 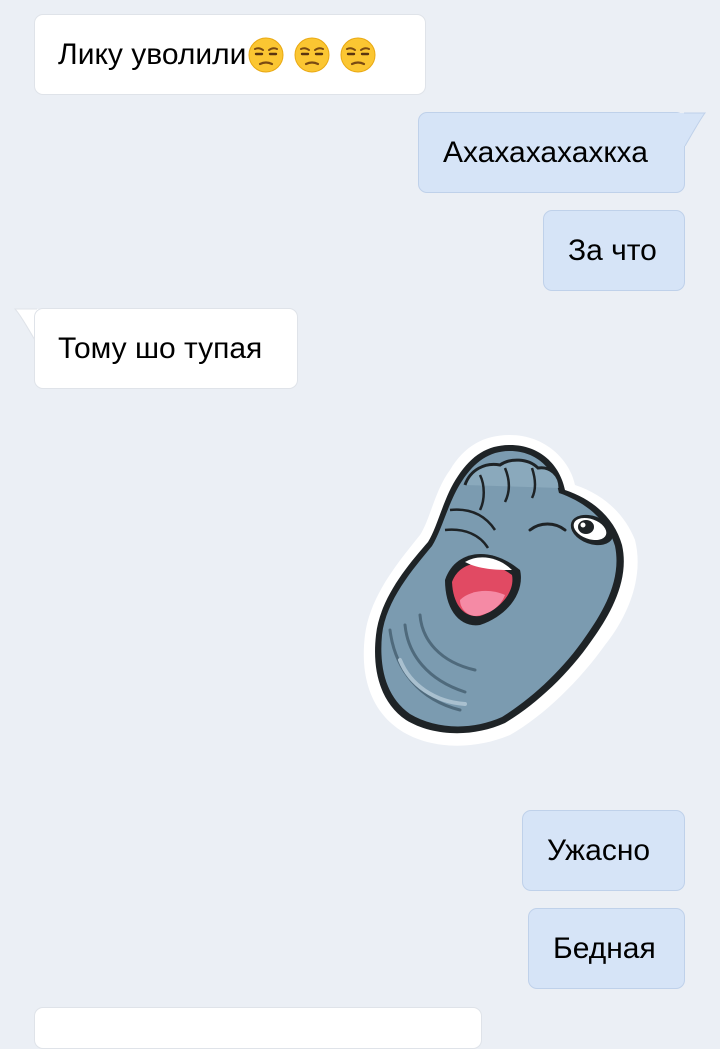 I want to click on message-text: За что, so click(x=612, y=250).